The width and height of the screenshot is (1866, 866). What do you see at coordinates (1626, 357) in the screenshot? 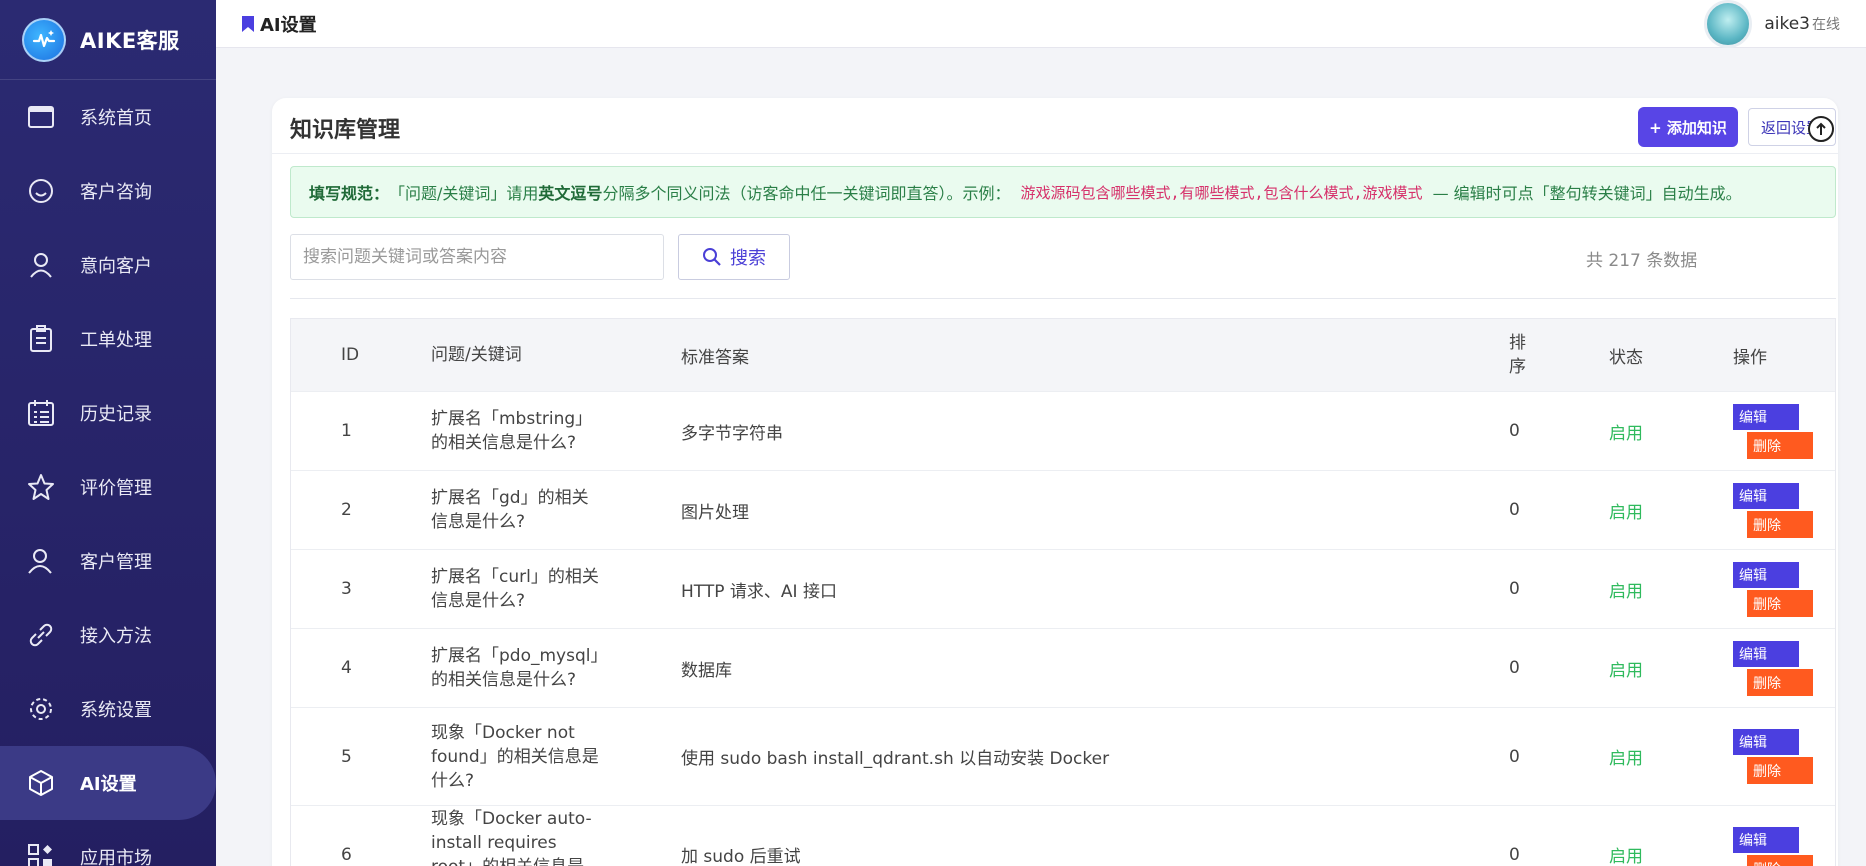
I see `col-header-status: 状态` at bounding box center [1626, 357].